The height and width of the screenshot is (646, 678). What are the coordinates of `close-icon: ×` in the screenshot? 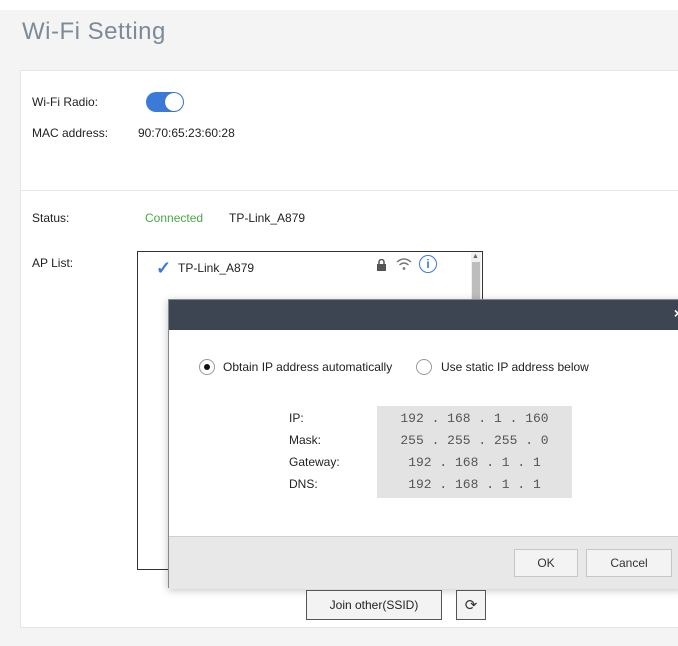 It's located at (676, 313).